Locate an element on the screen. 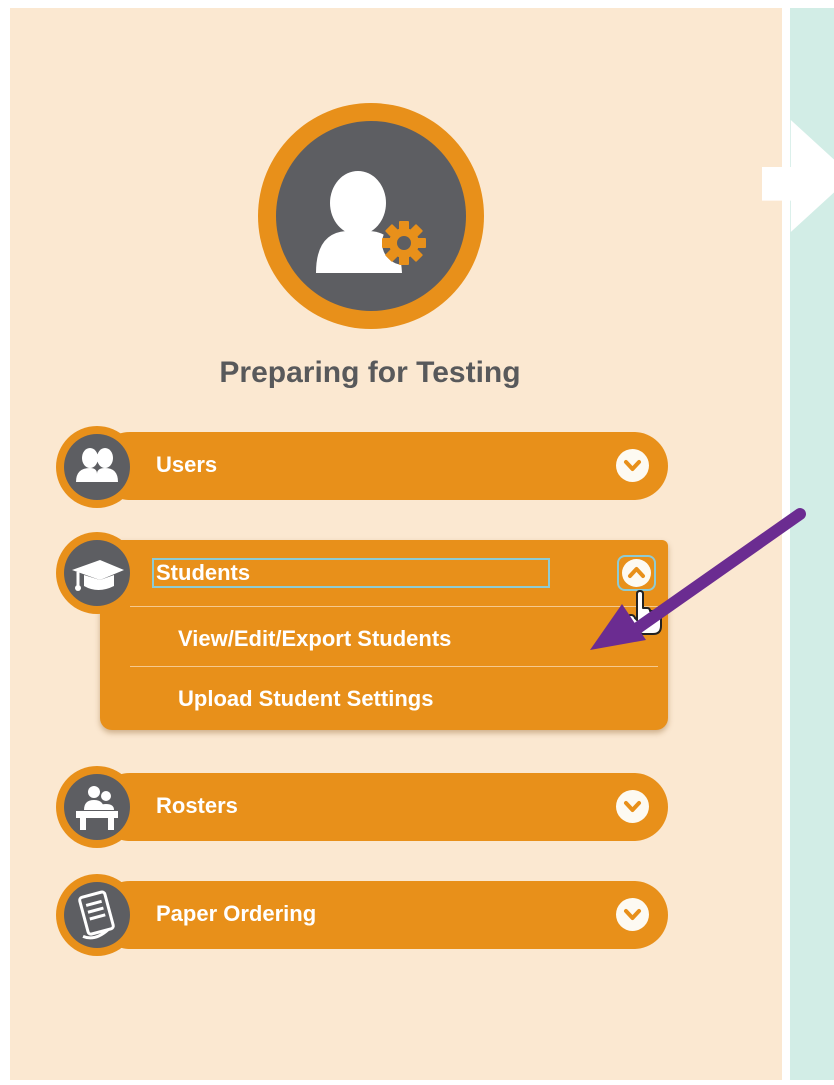  users-icon-bubble is located at coordinates (97, 467).